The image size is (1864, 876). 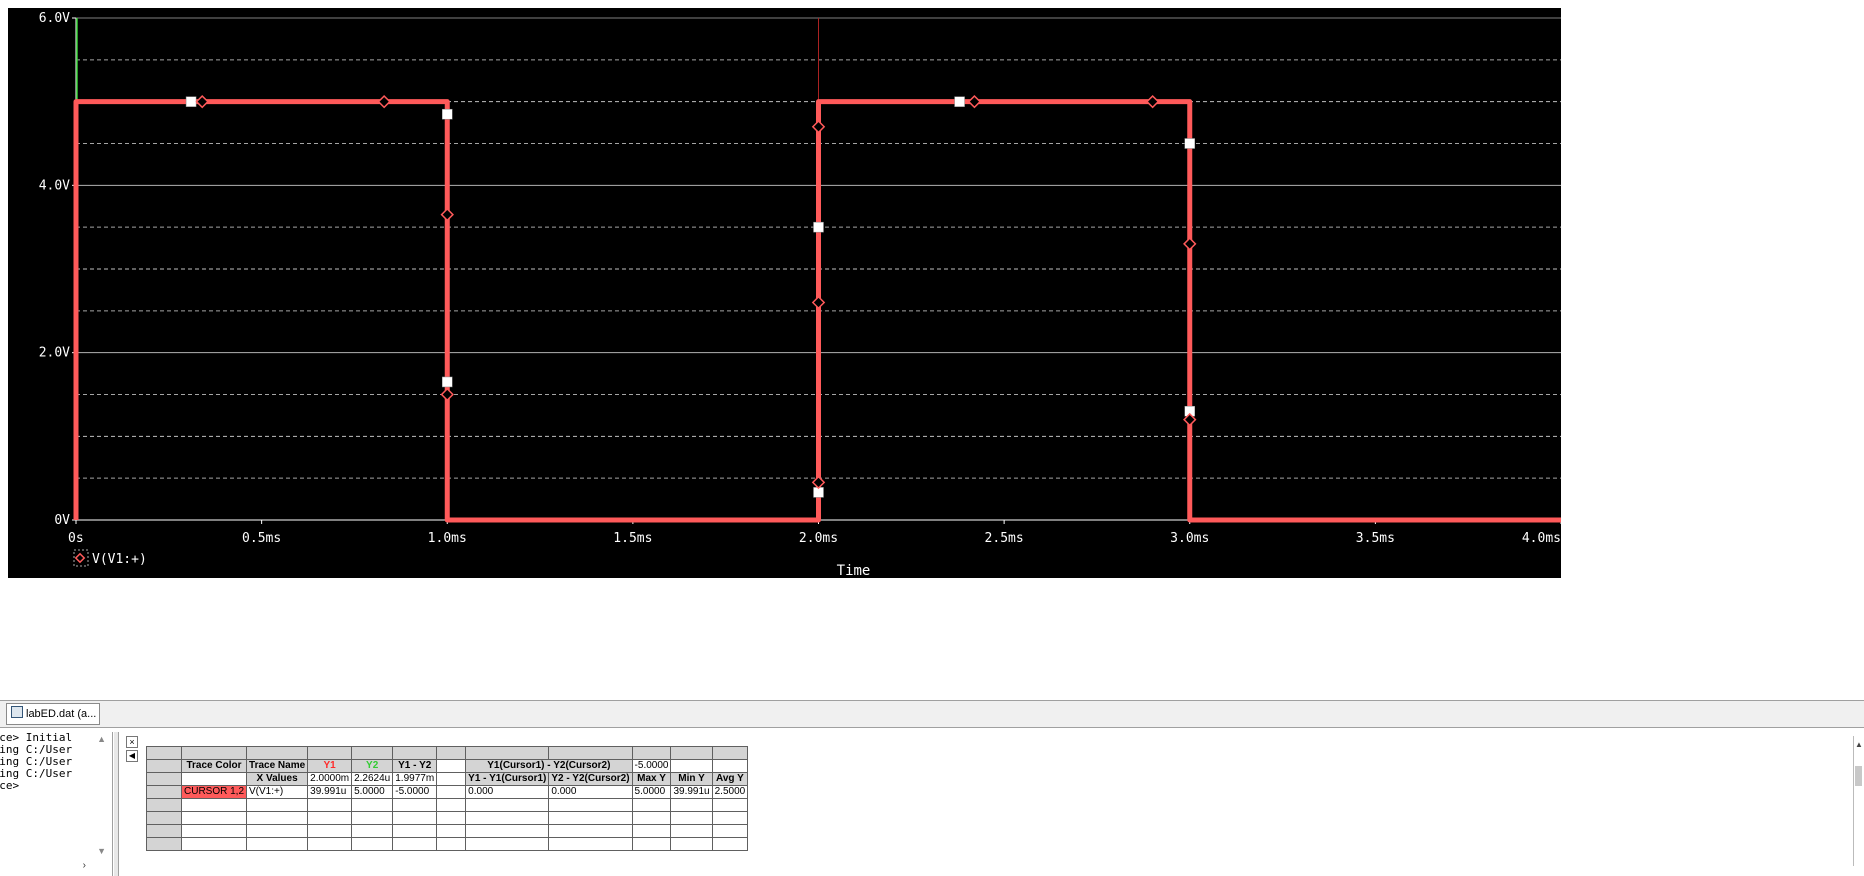 What do you see at coordinates (549, 766) in the screenshot?
I see `cursor-diff-header: Y1(Cursor1) - Y2(Cursor2)` at bounding box center [549, 766].